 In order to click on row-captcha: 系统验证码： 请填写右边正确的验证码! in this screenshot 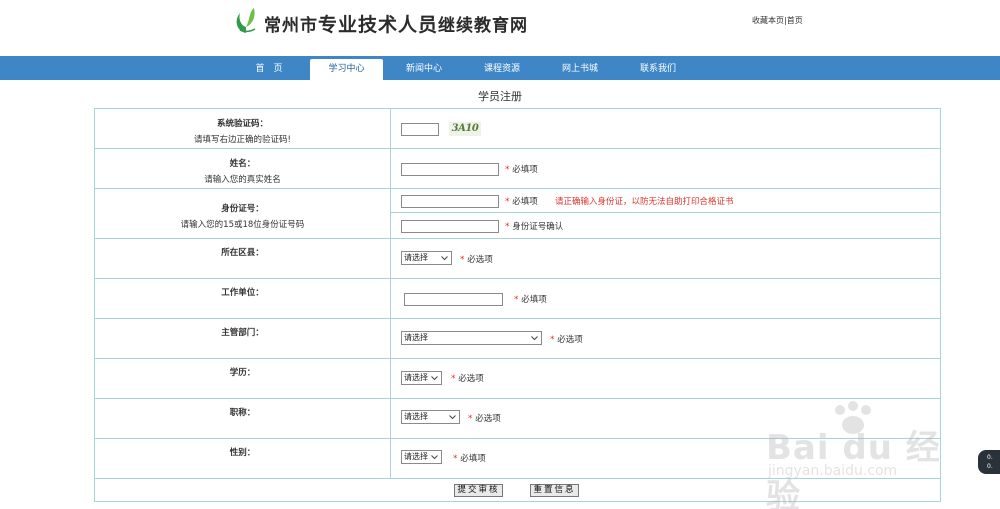, I will do `click(517, 129)`.